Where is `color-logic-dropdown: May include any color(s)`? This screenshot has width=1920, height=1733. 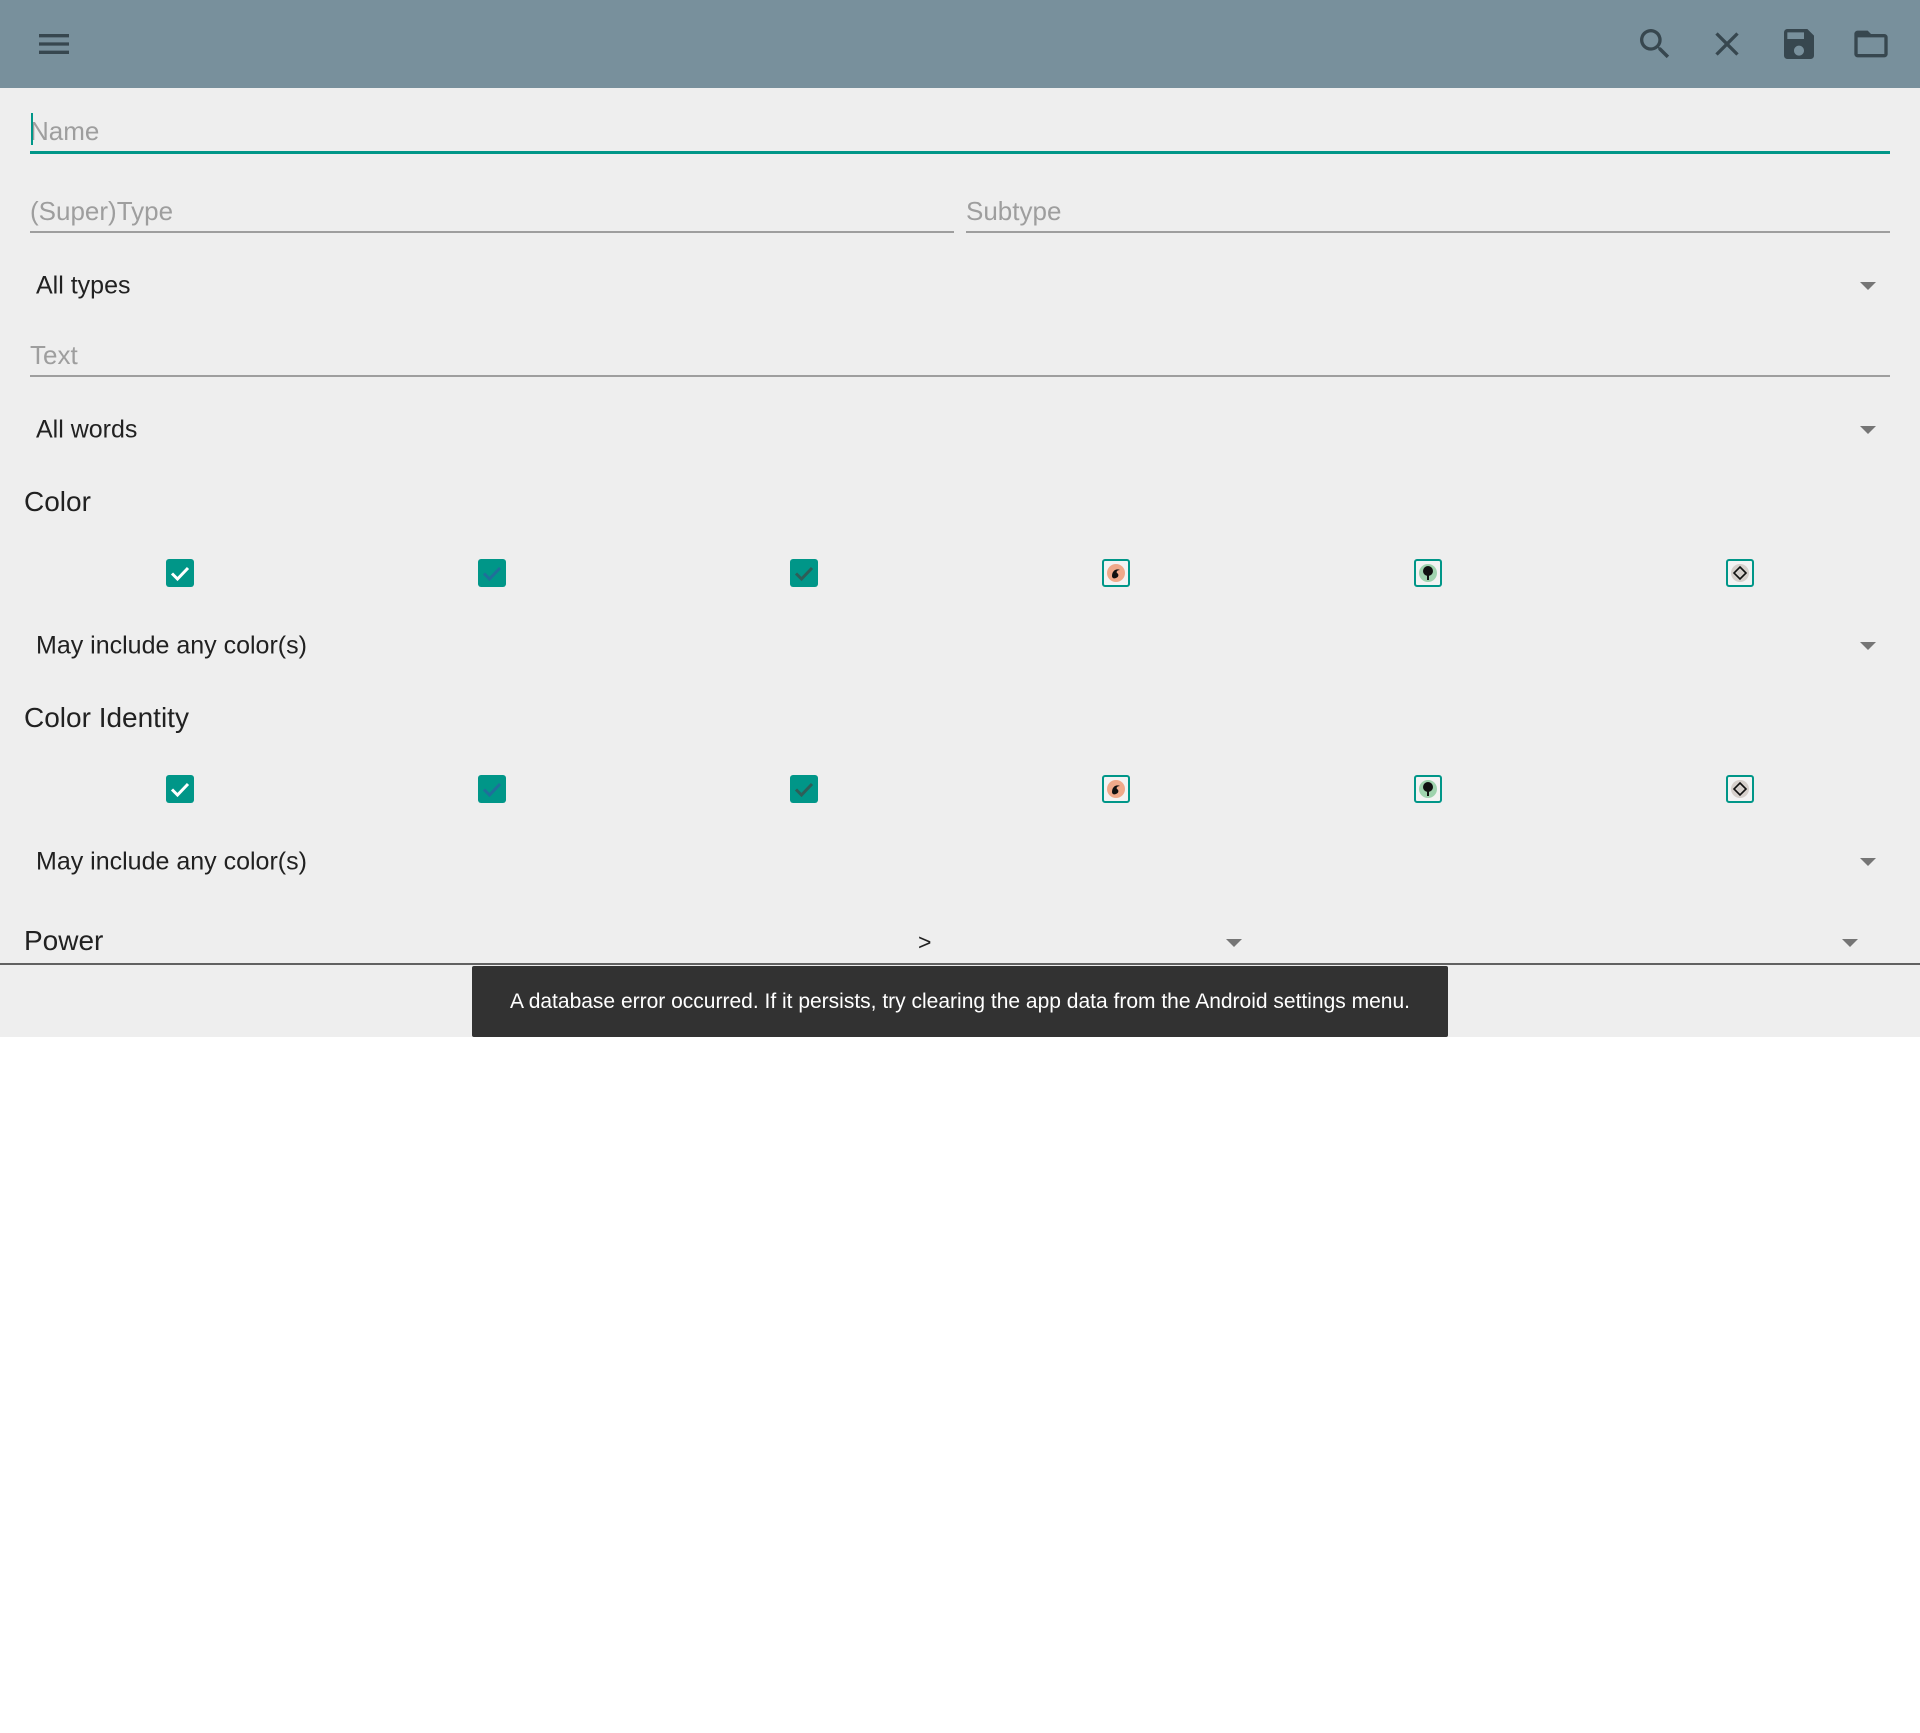 color-logic-dropdown: May include any color(s) is located at coordinates (960, 646).